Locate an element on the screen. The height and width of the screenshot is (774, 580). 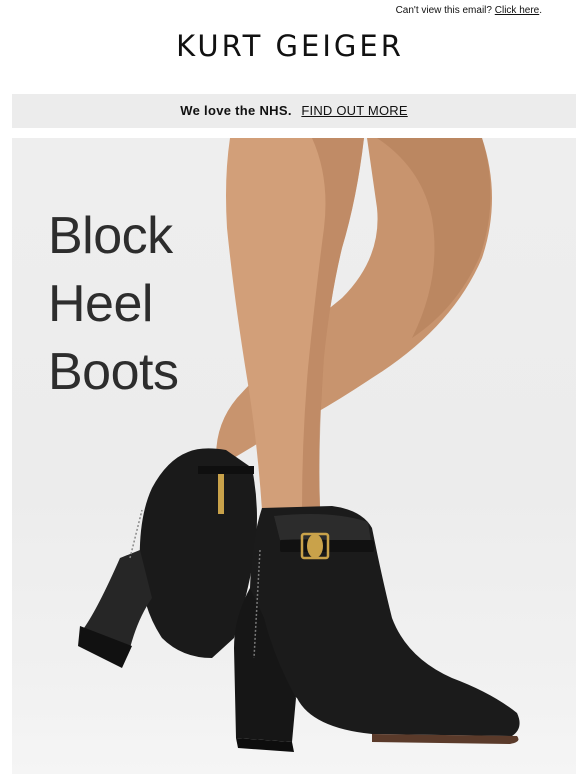
preheader: Can't view this email? Click here. is located at coordinates (469, 11).